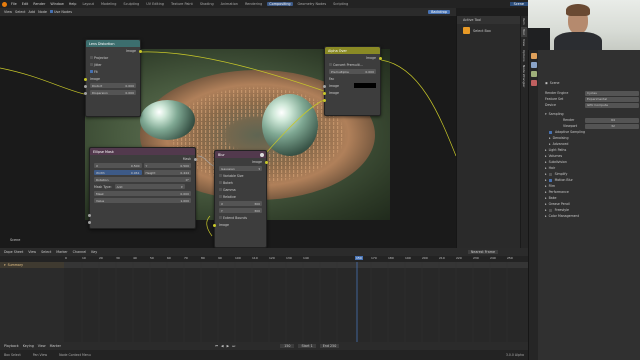 The height and width of the screenshot is (360, 640). Describe the element at coordinates (352, 71) in the screenshot. I see `premultiplied-field: Premultiplie 0.000` at that location.